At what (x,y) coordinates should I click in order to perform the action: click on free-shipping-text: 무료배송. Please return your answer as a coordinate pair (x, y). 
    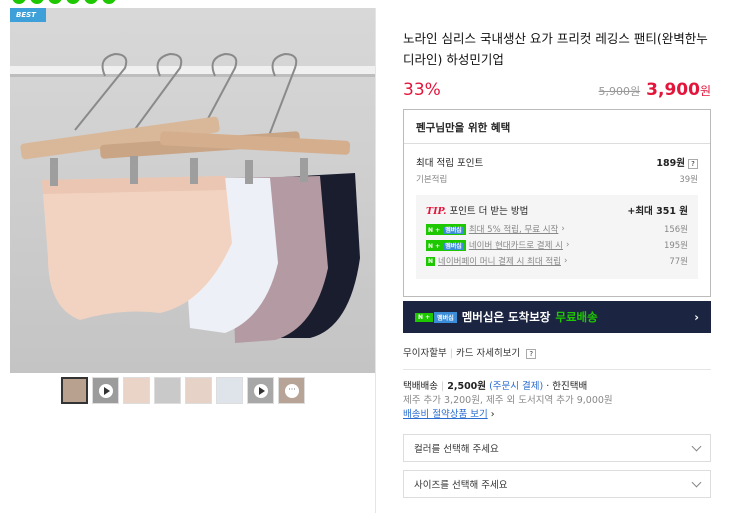
    Looking at the image, I should click on (576, 317).